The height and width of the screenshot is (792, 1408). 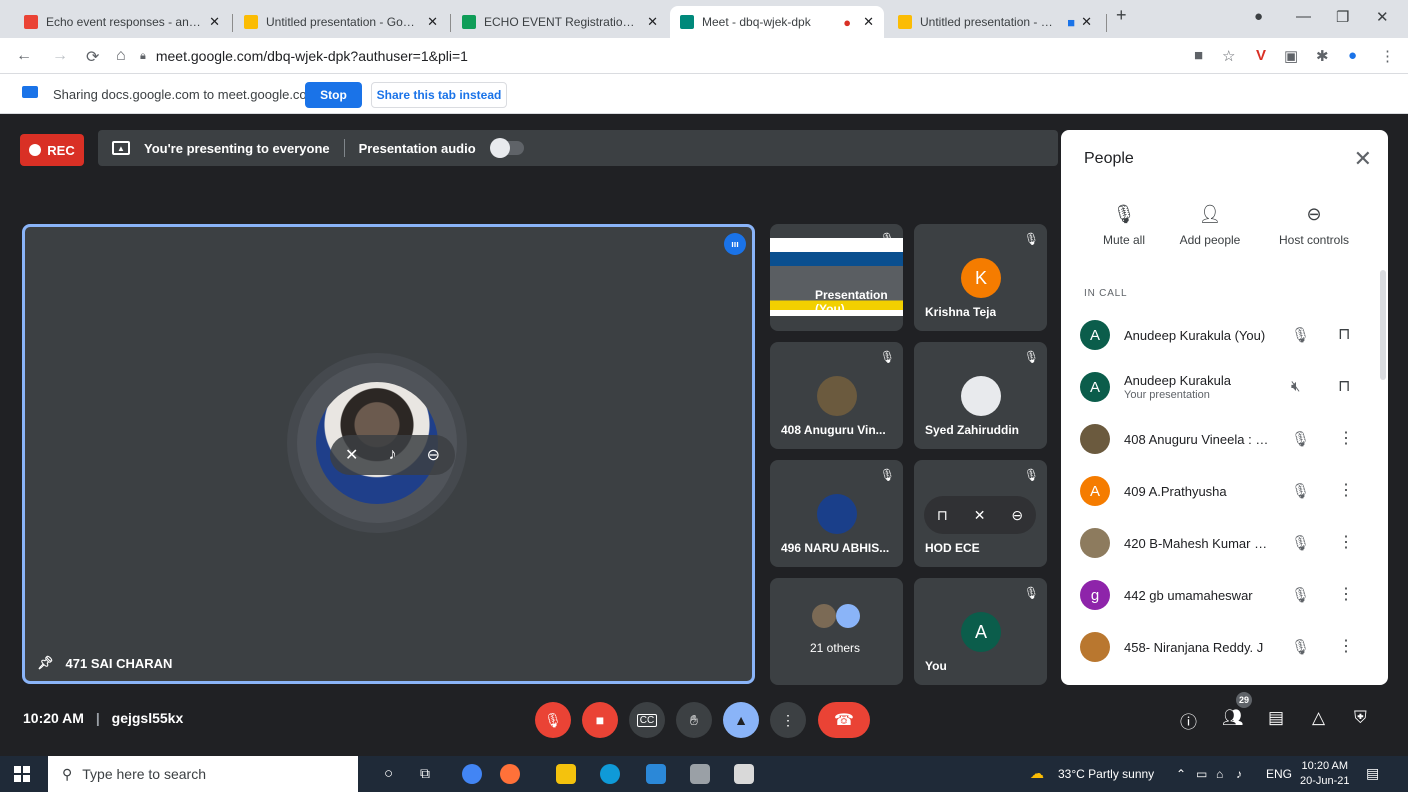 I want to click on raise-hand-button: ✋︎, so click(x=694, y=720).